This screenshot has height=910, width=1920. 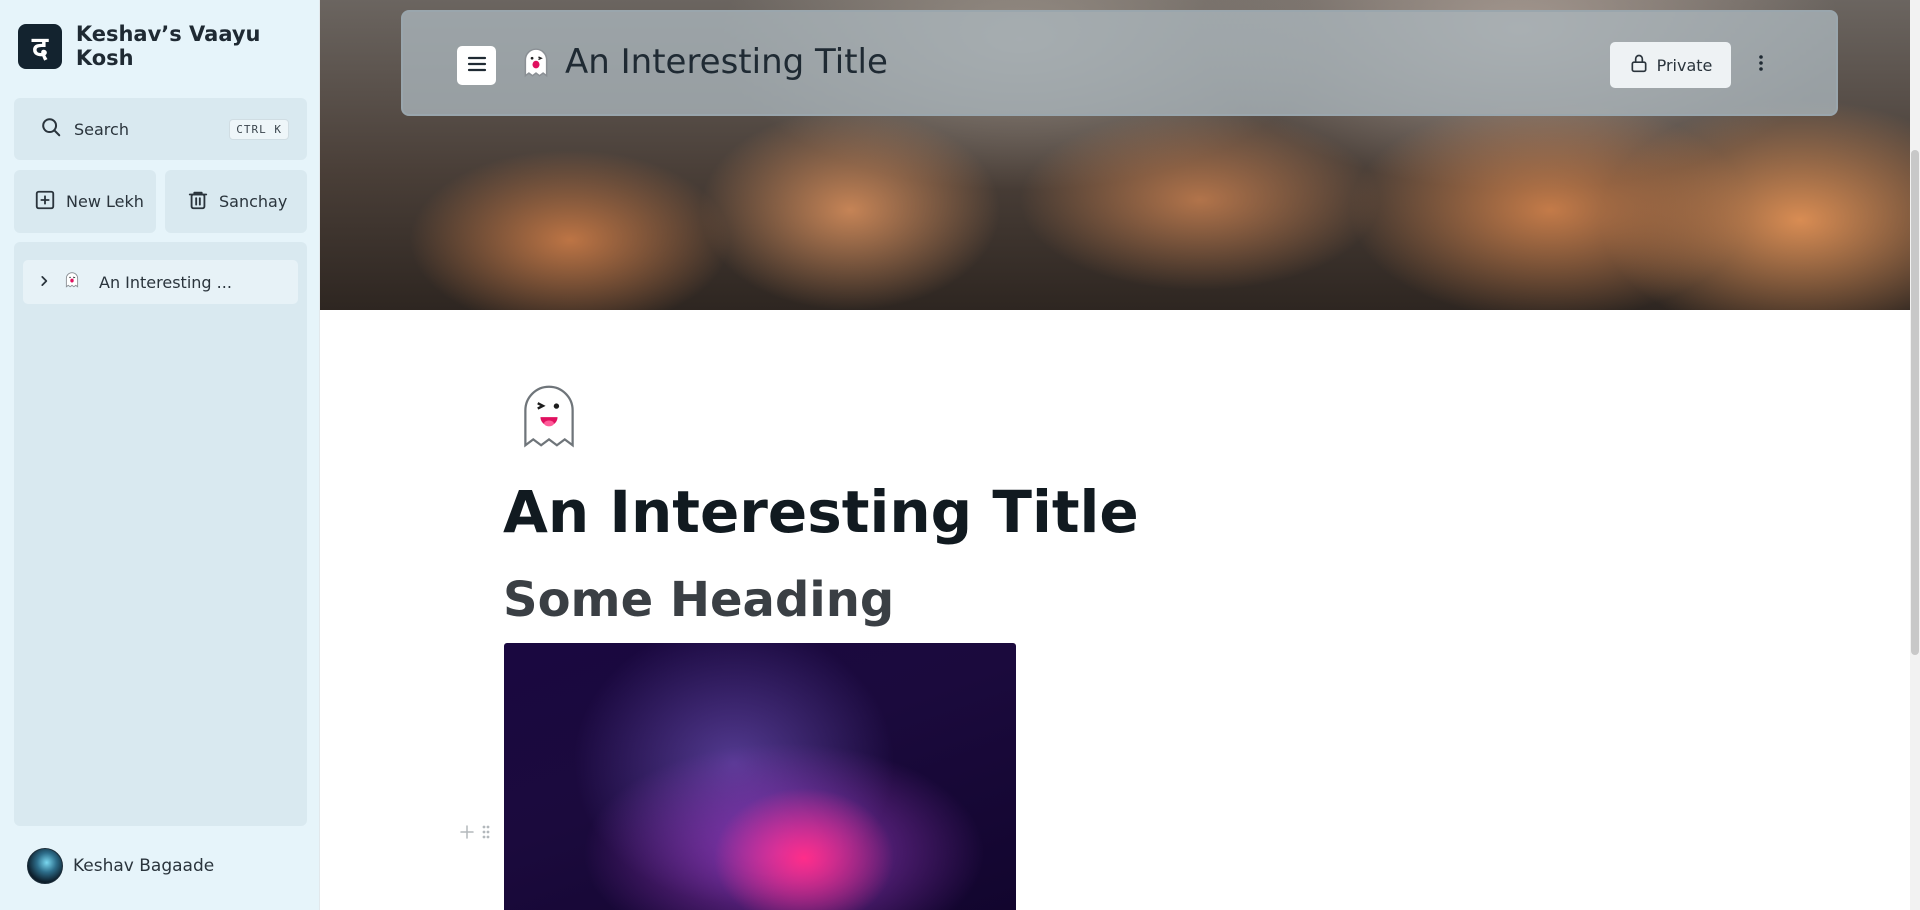 I want to click on privacy-button: Private, so click(x=1670, y=65).